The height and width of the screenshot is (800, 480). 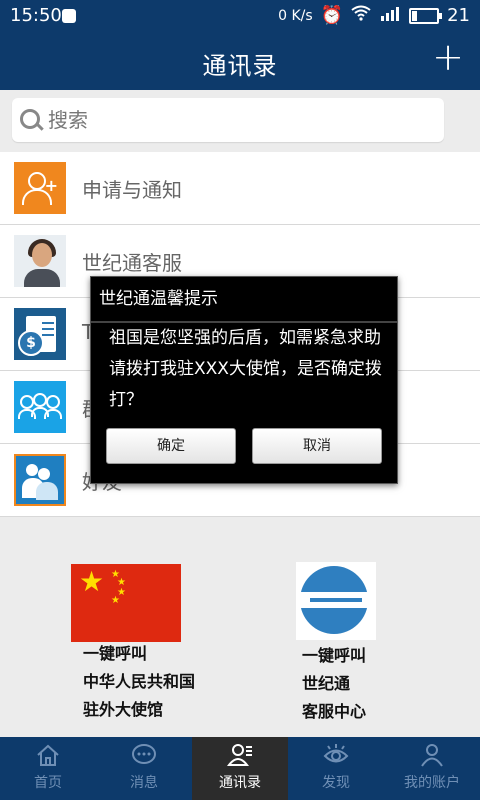 I want to click on add-contact-icon: +, so click(x=40, y=188).